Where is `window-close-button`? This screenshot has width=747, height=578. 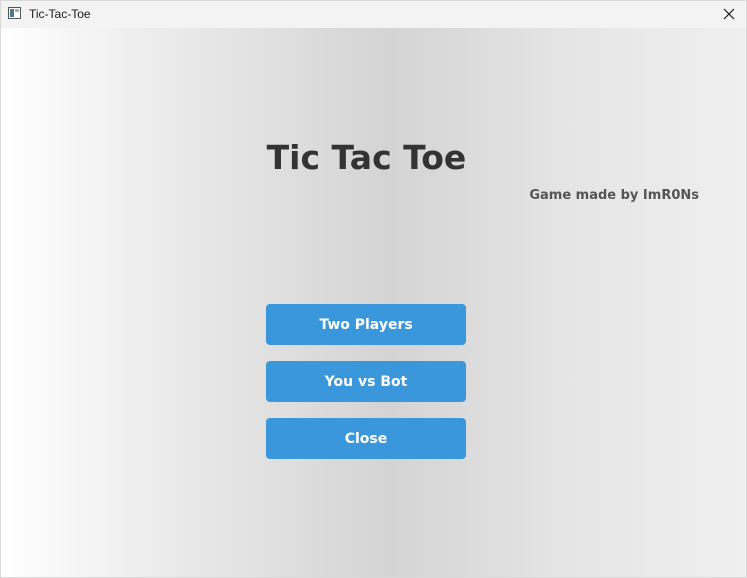
window-close-button is located at coordinates (729, 14).